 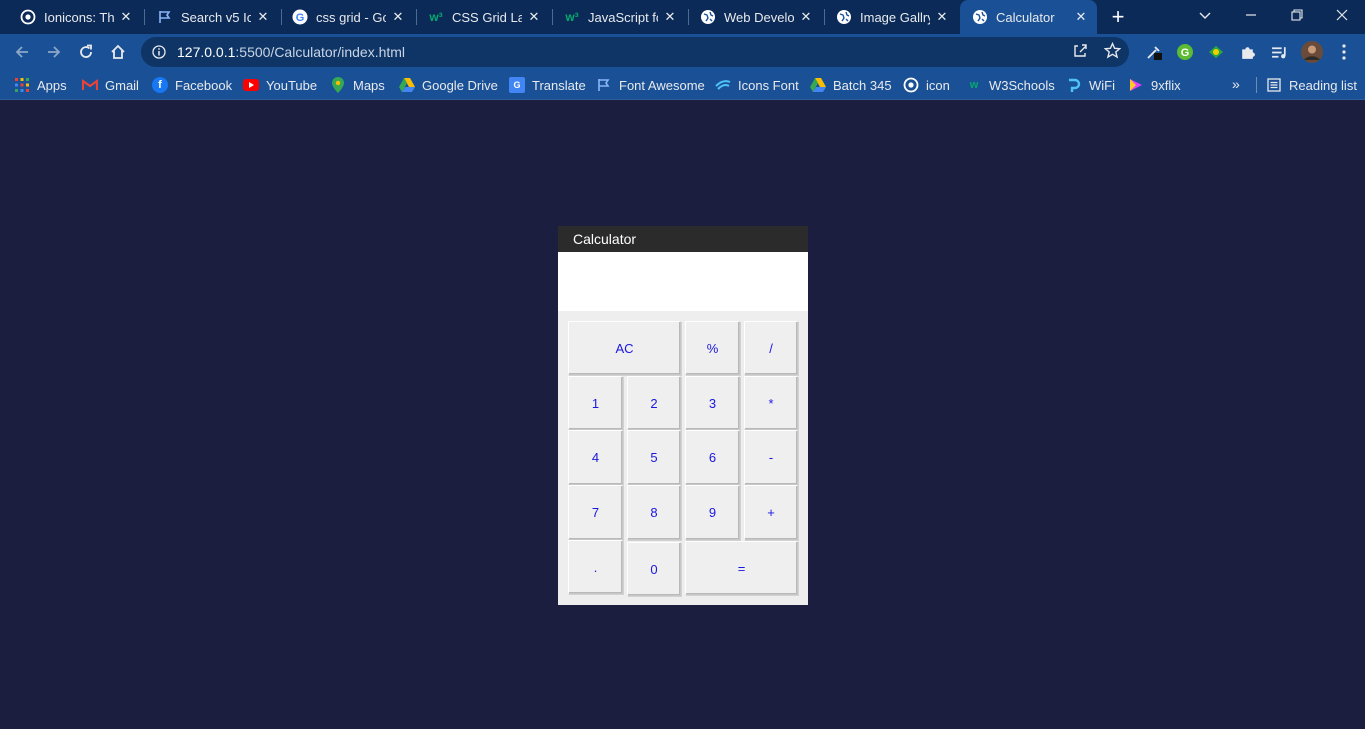 I want to click on key-decimal: ., so click(x=595, y=567).